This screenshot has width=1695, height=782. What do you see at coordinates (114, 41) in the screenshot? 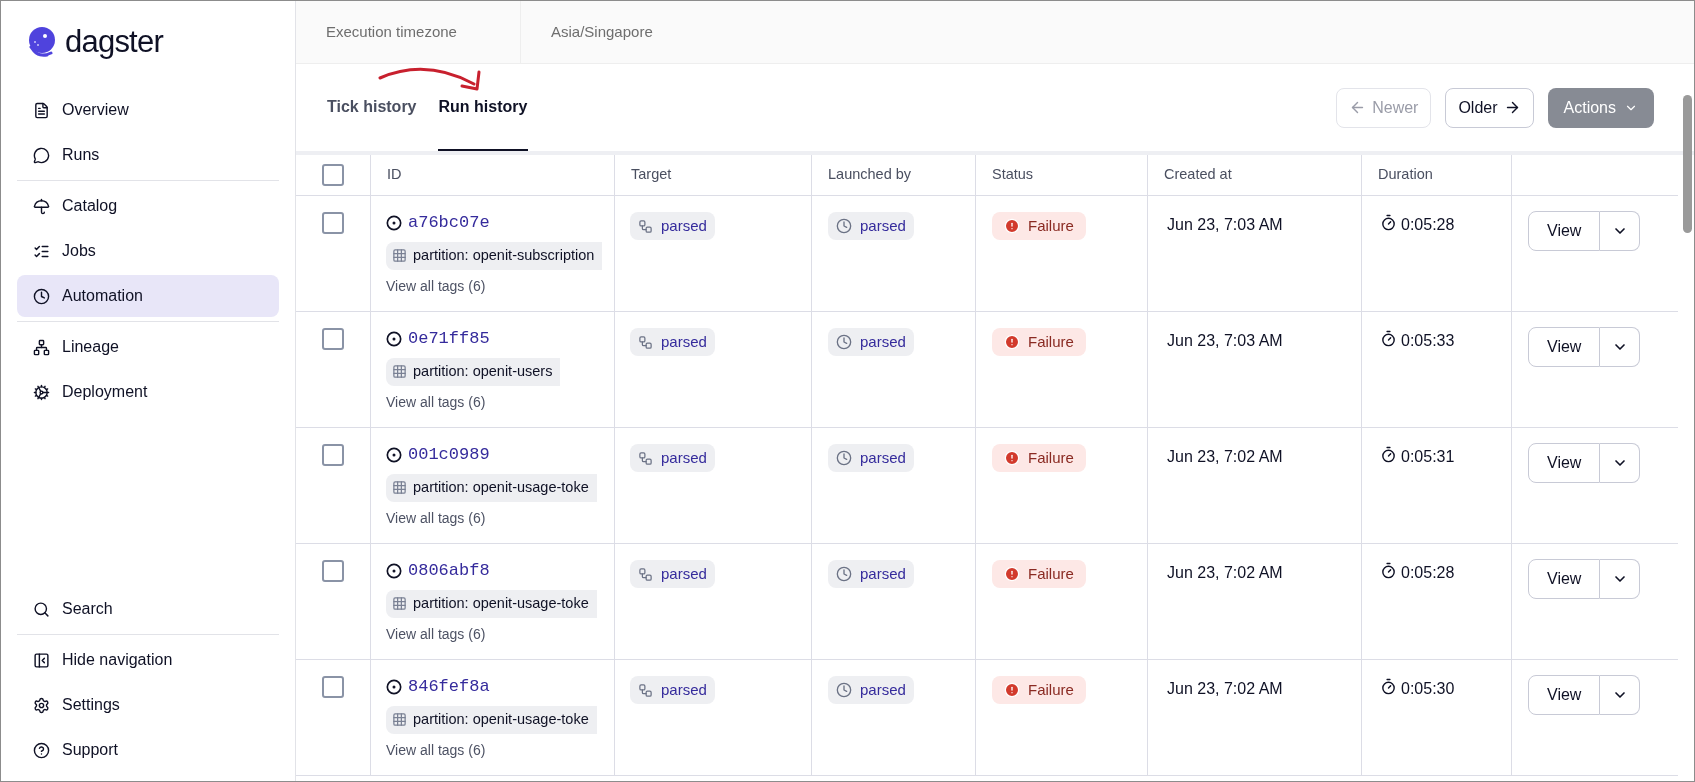
I see `logo-text: dagster` at bounding box center [114, 41].